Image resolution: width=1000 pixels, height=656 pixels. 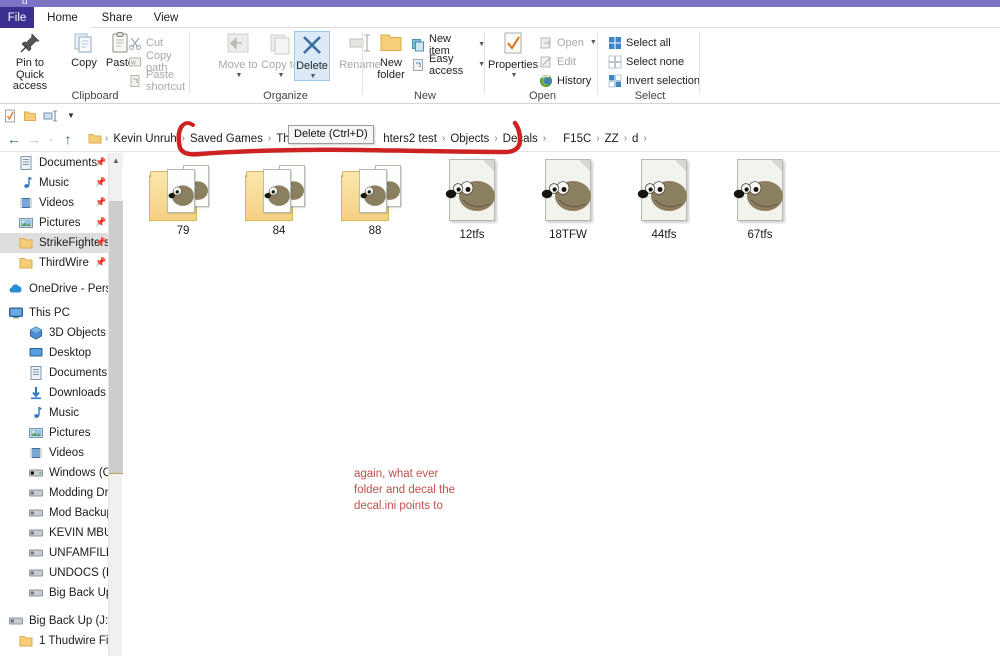 I want to click on copy-to-caret-icon: ▼, so click(x=281, y=75).